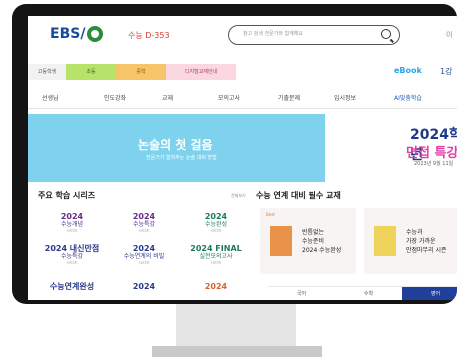  I want to click on level-tab-middle: 중학, so click(141, 72).